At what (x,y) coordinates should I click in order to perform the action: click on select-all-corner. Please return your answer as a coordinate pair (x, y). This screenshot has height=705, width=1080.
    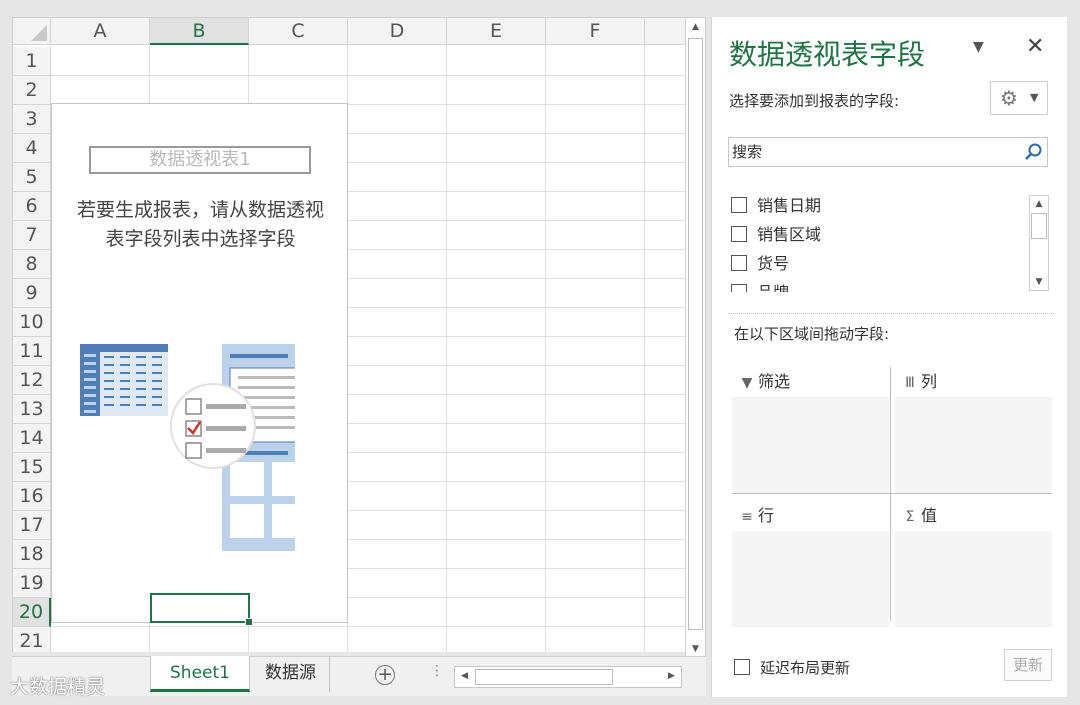
    Looking at the image, I should click on (32, 31).